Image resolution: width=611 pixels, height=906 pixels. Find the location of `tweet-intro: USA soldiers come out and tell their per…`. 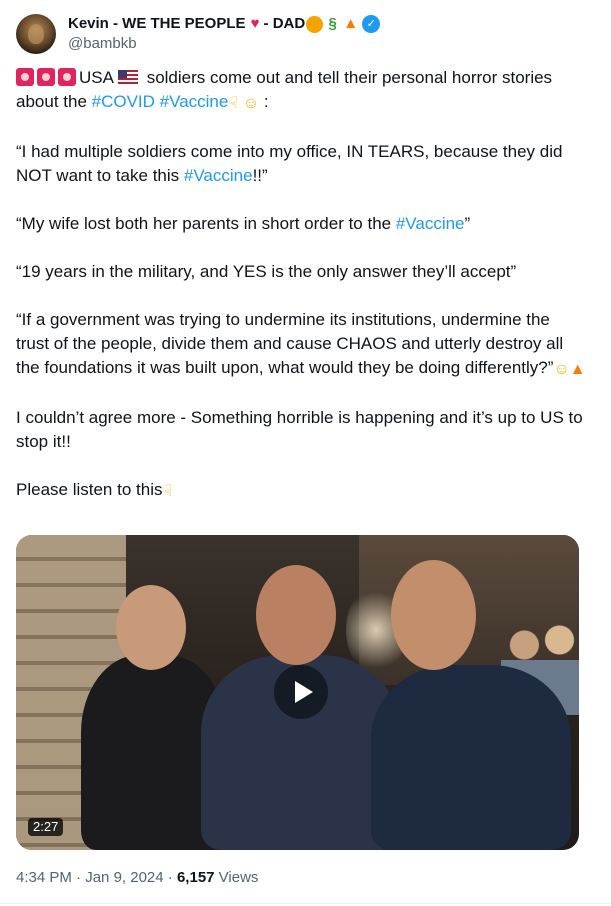

tweet-intro: USA soldiers come out and tell their per… is located at coordinates (301, 91).